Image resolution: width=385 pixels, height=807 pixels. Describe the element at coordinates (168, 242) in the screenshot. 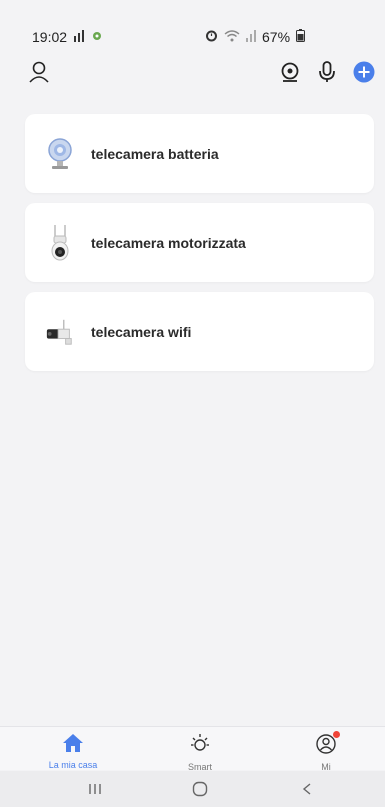

I see `device-name: telecamera motorizzata` at that location.